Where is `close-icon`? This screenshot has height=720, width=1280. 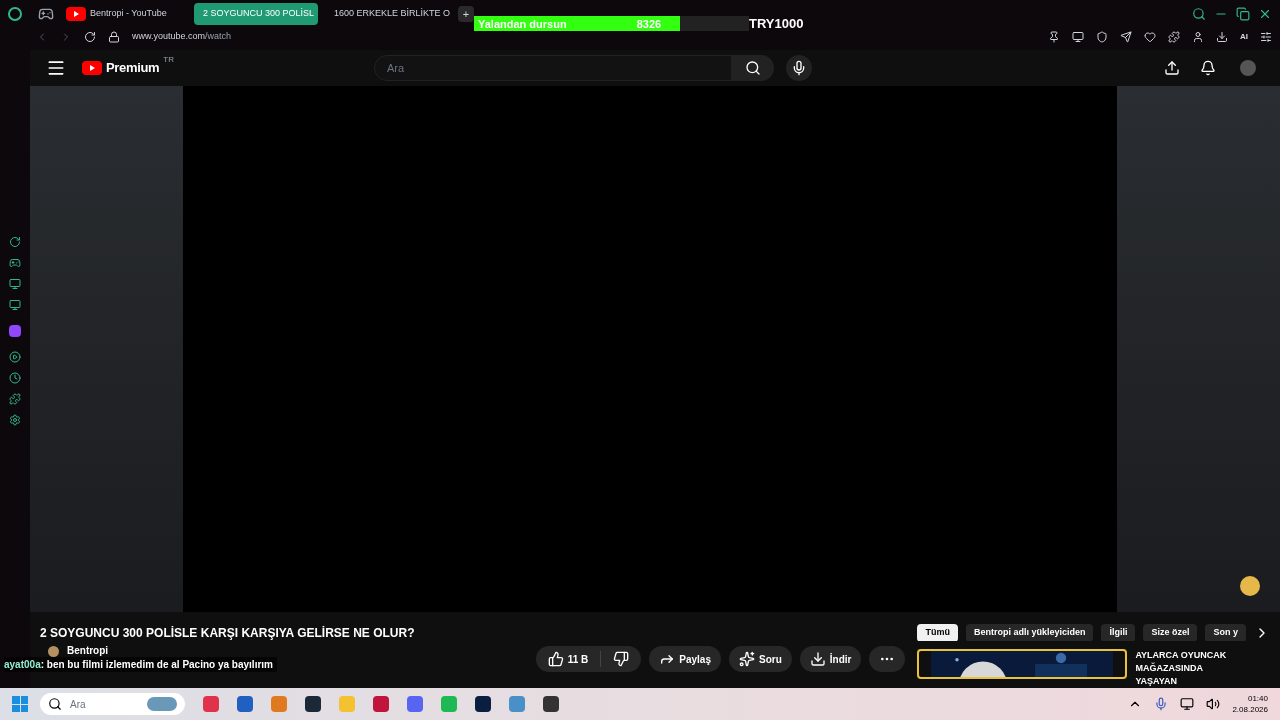
close-icon is located at coordinates (1265, 14).